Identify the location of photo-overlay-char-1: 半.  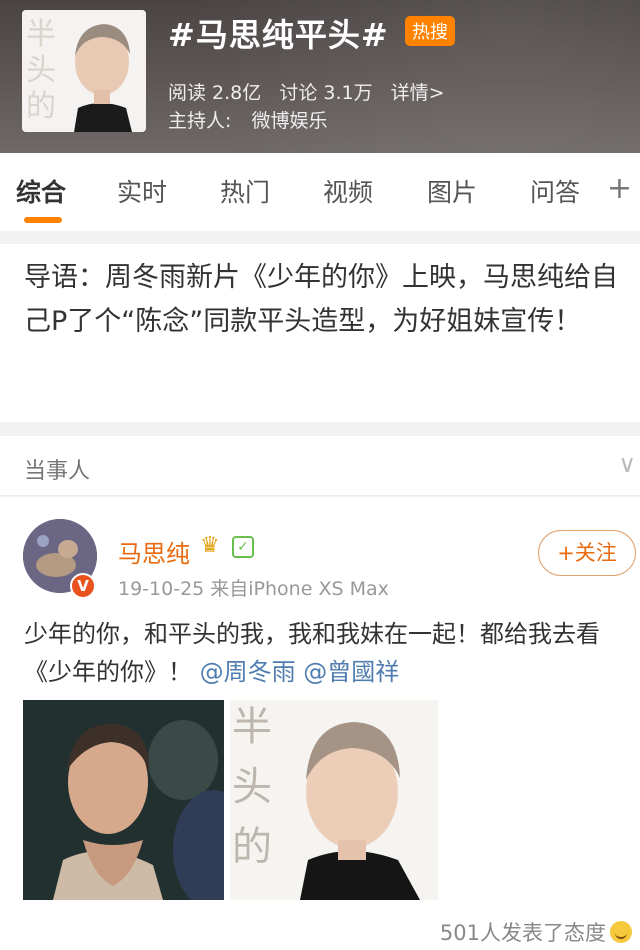
(252, 727).